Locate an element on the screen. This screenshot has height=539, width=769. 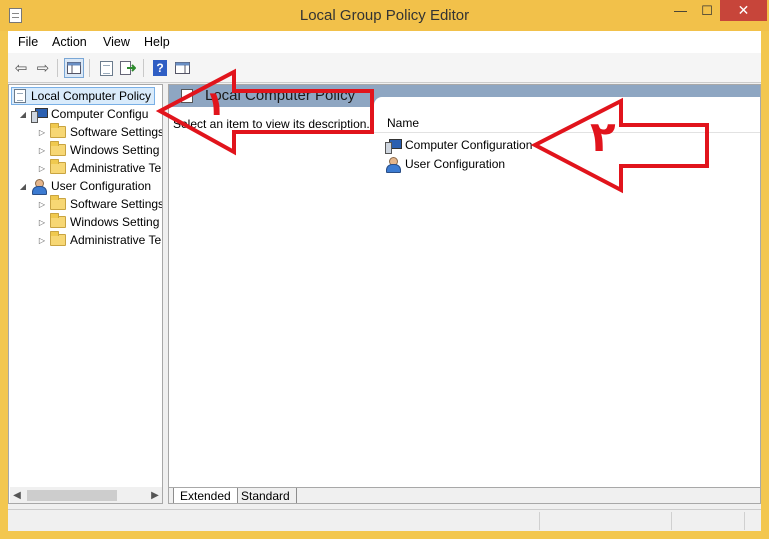
tree-item-computer-configuration: ◢ Computer Configu is located at coordinates (83, 114).